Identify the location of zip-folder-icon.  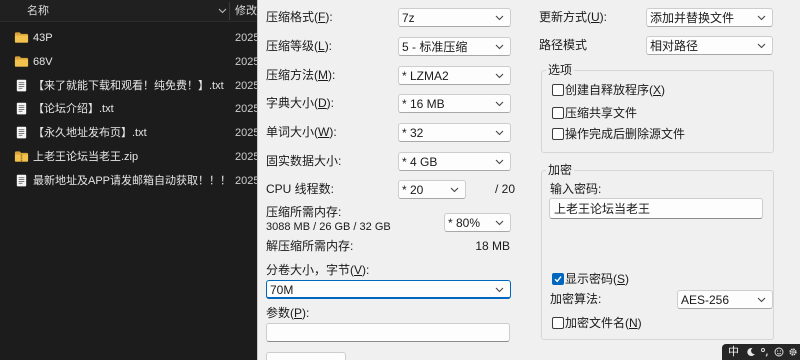
(21, 156).